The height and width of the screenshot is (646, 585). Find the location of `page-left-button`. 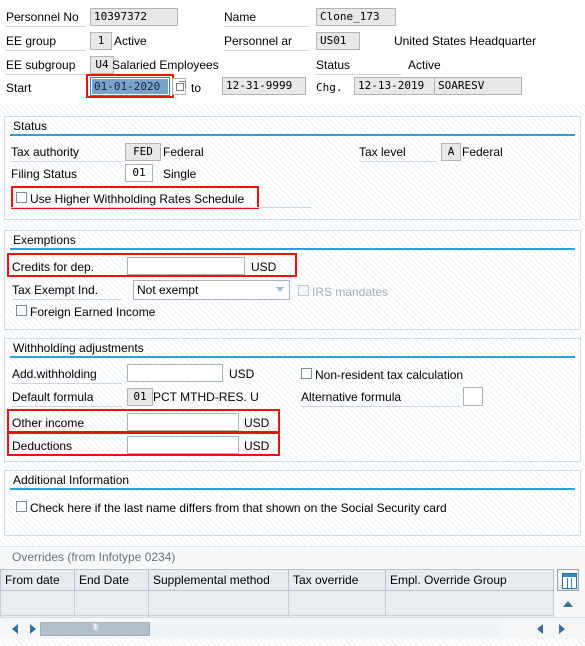

page-left-button is located at coordinates (540, 629).